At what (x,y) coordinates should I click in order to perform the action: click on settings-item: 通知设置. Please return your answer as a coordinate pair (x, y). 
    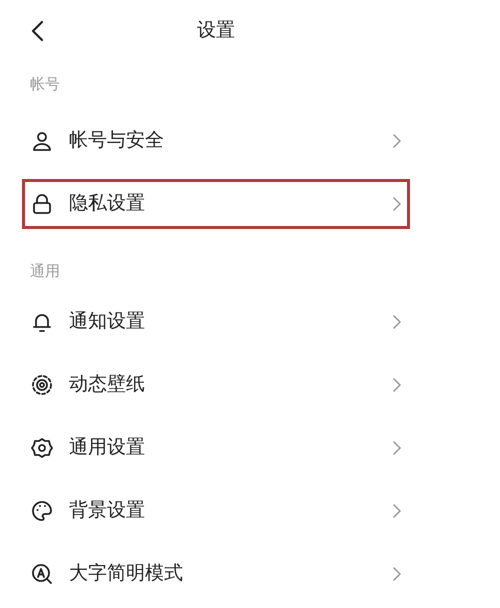
    Looking at the image, I should click on (216, 321).